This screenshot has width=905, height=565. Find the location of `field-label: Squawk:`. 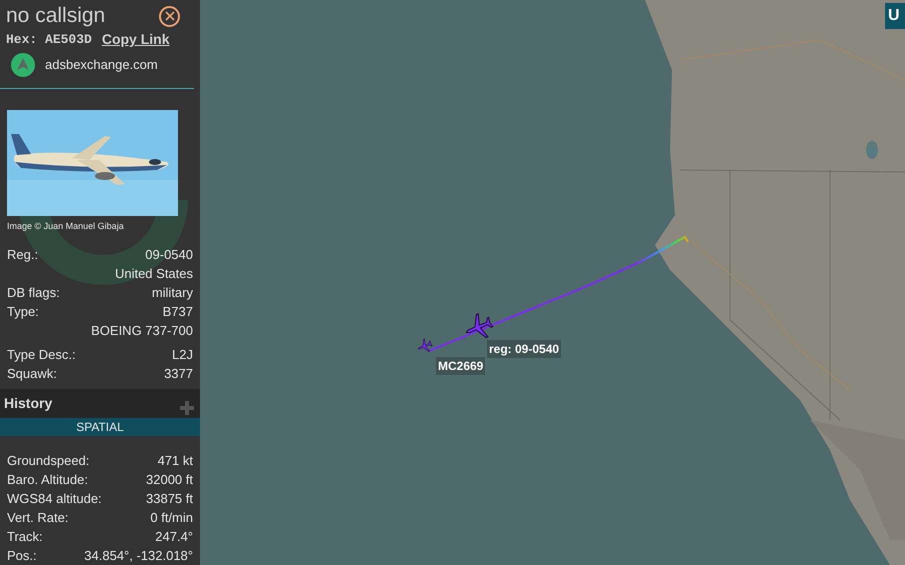

field-label: Squawk: is located at coordinates (32, 374).